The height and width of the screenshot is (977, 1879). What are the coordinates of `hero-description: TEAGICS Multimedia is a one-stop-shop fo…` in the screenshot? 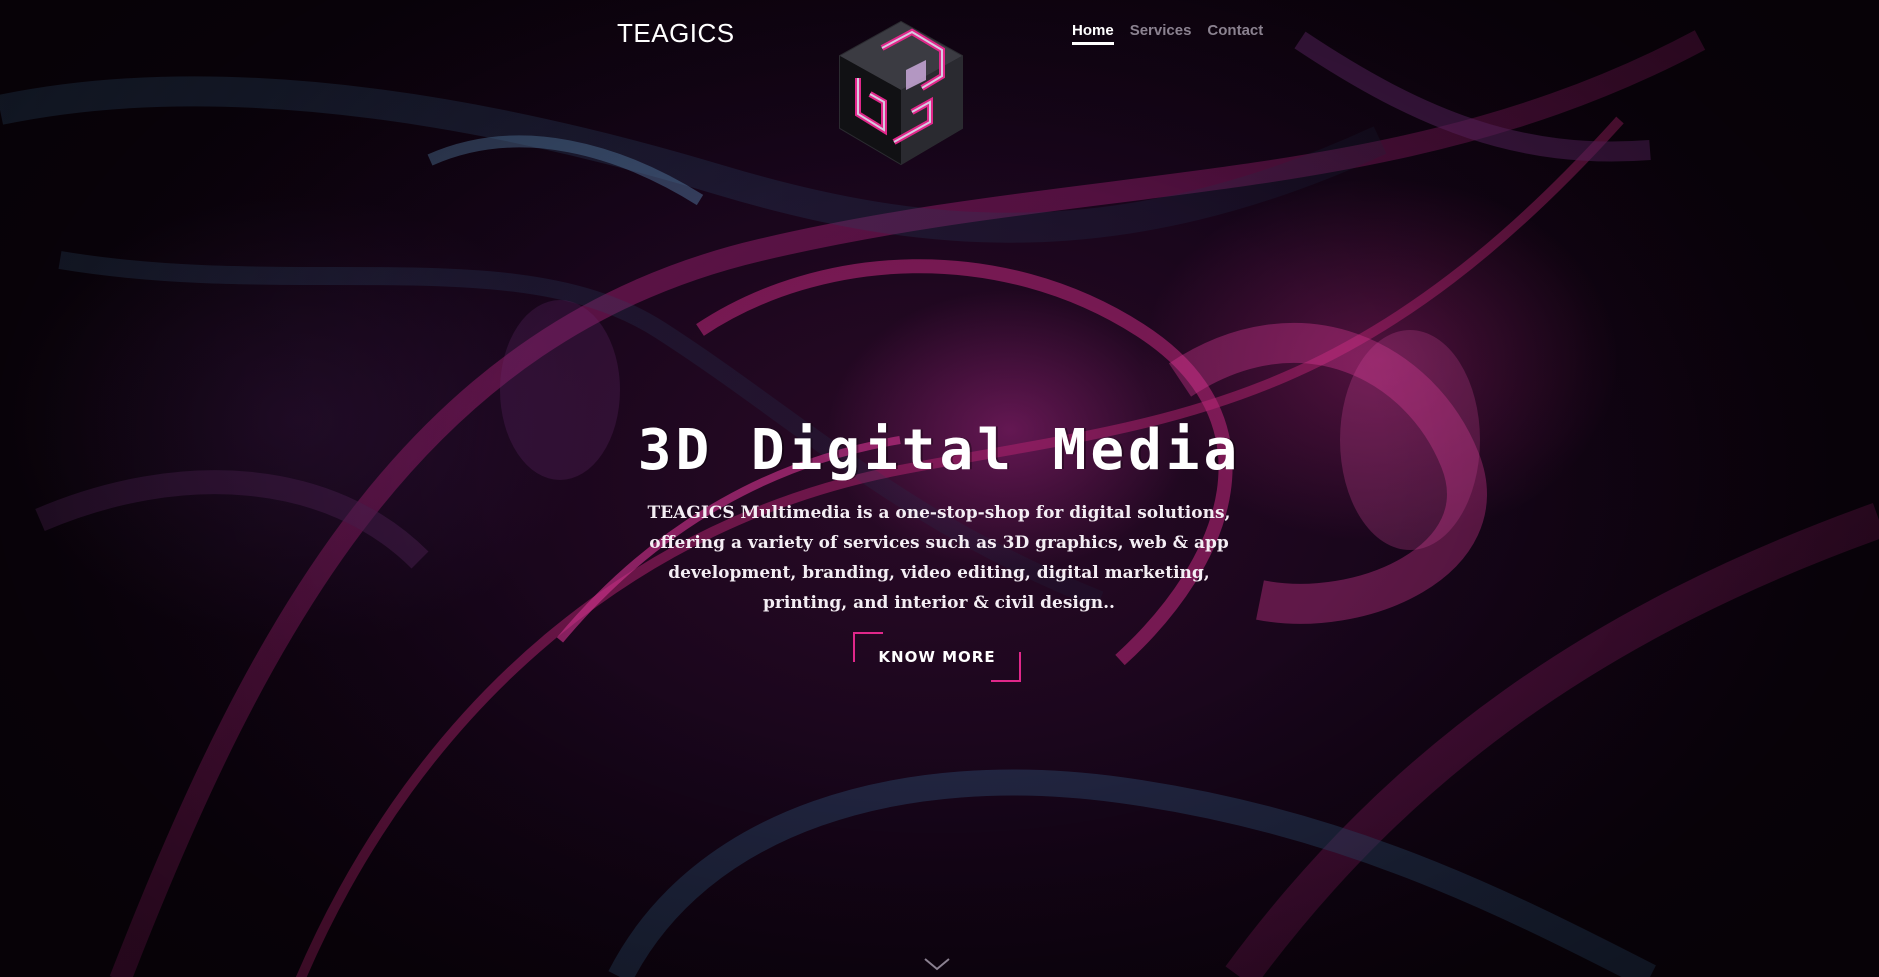 It's located at (939, 558).